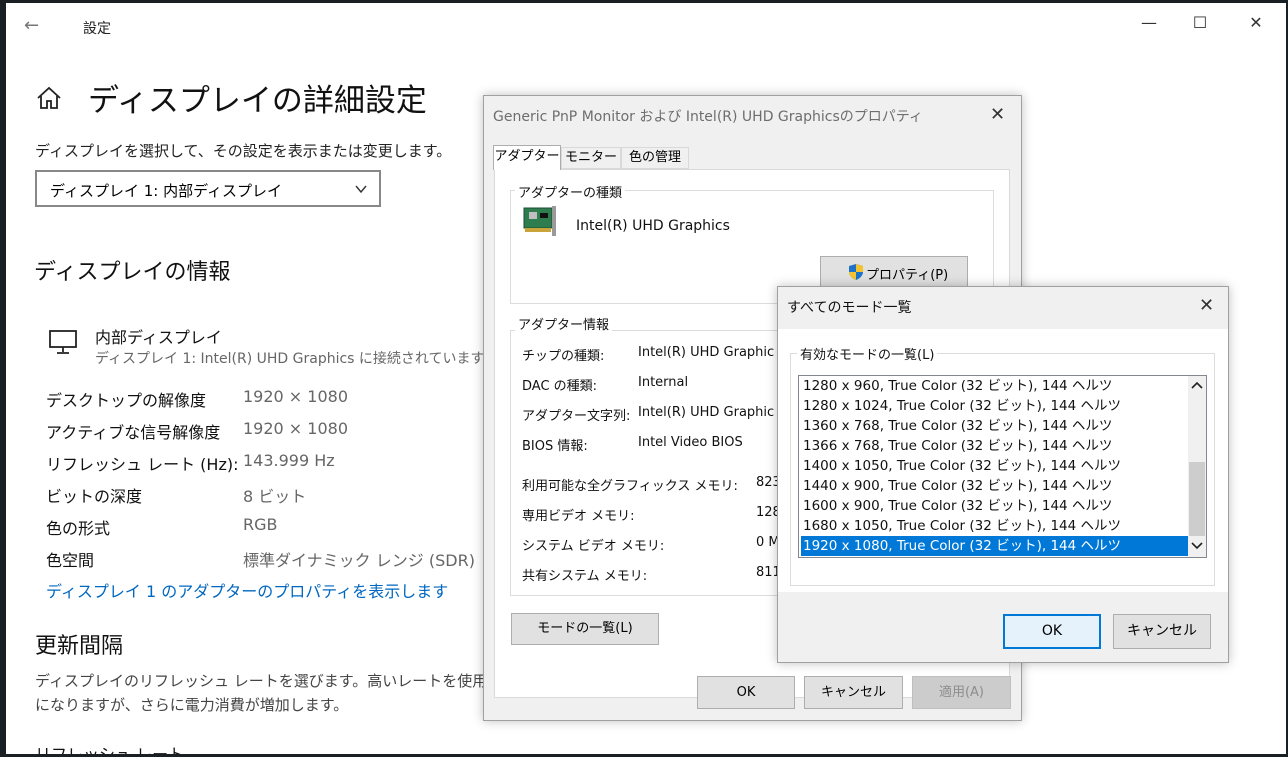 This screenshot has height=757, width=1288. Describe the element at coordinates (142, 464) in the screenshot. I see `info-label-refresh-rate: リフレッシュ レート (Hz):` at that location.